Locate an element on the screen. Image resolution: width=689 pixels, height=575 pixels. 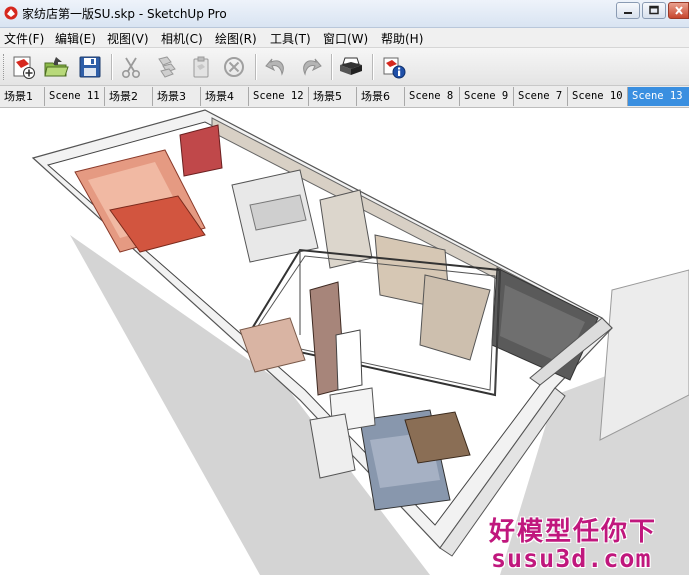
save-disk-icon is located at coordinates (90, 67).